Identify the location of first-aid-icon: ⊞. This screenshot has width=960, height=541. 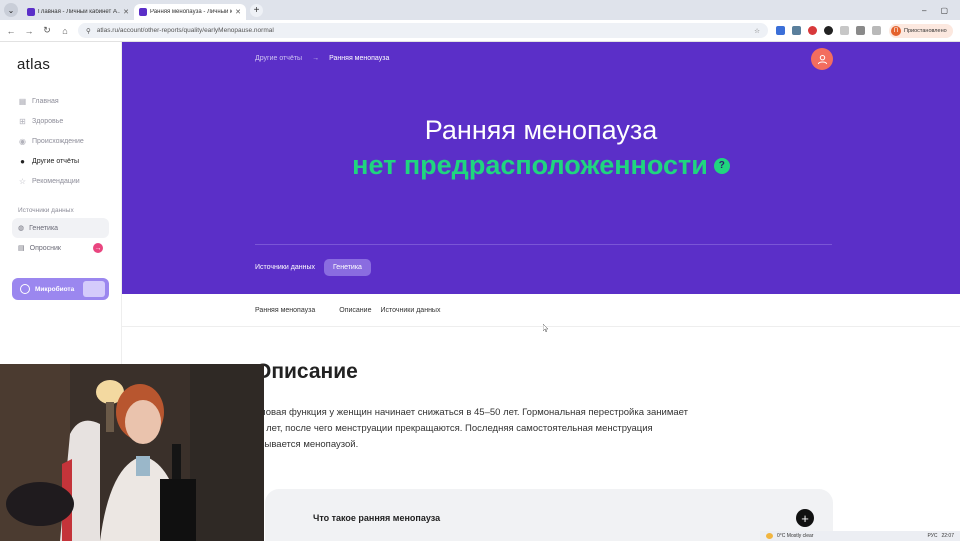
(22, 121).